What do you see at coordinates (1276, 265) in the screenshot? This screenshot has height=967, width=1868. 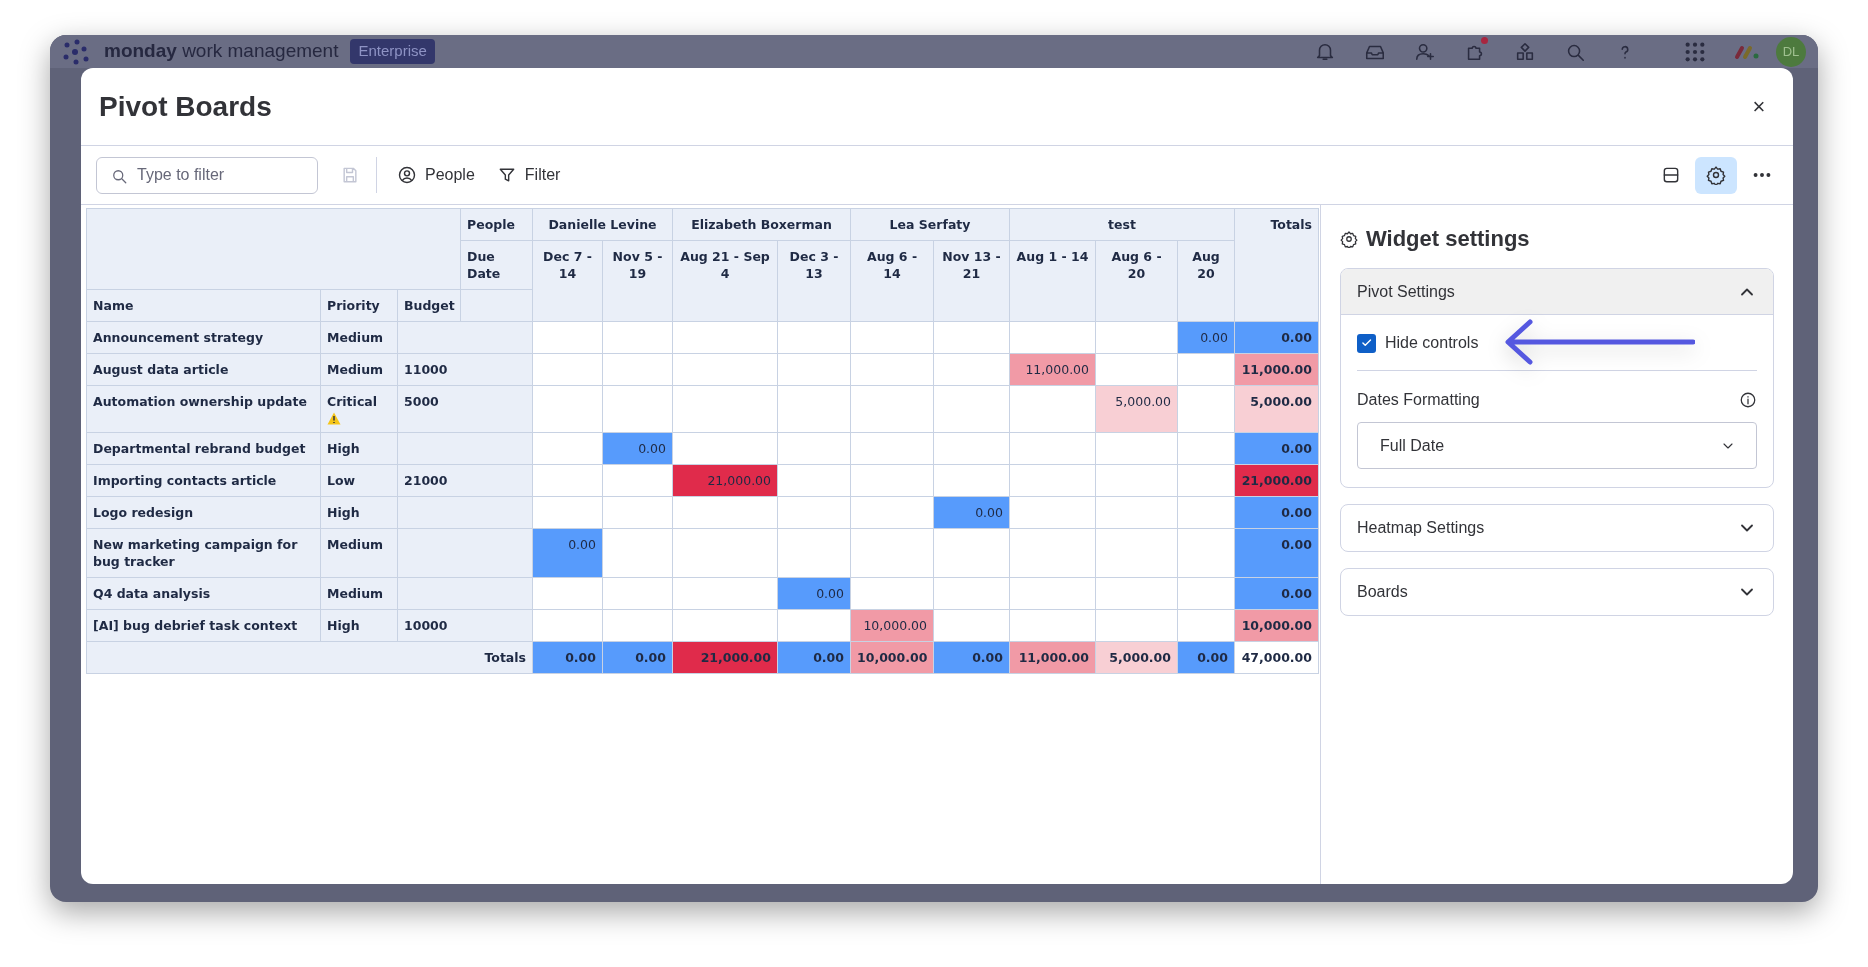 I see `column-header: Totals` at bounding box center [1276, 265].